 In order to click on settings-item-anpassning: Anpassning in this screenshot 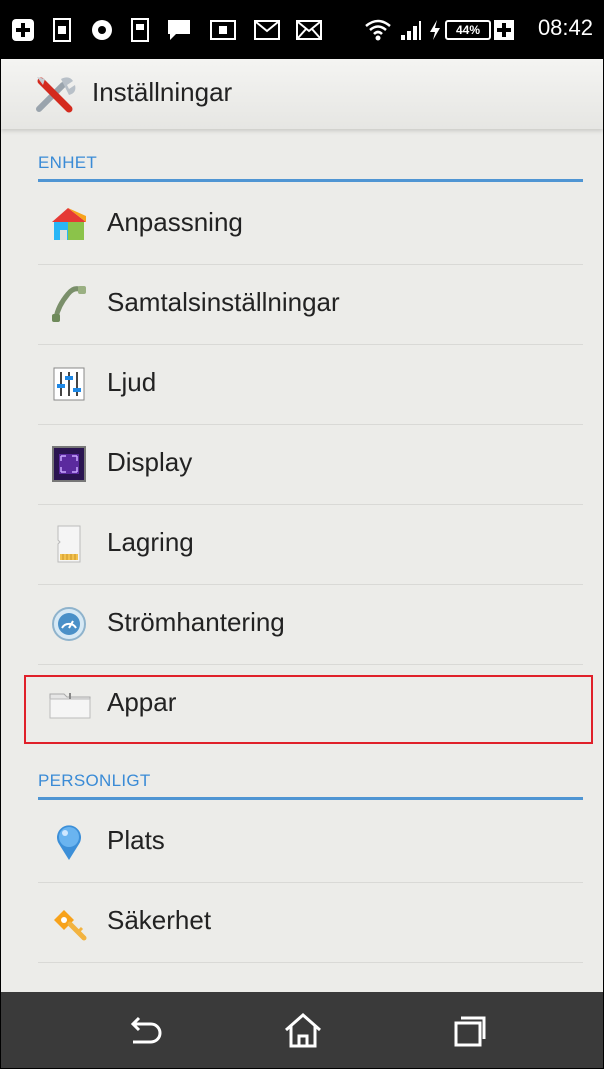, I will do `click(310, 224)`.